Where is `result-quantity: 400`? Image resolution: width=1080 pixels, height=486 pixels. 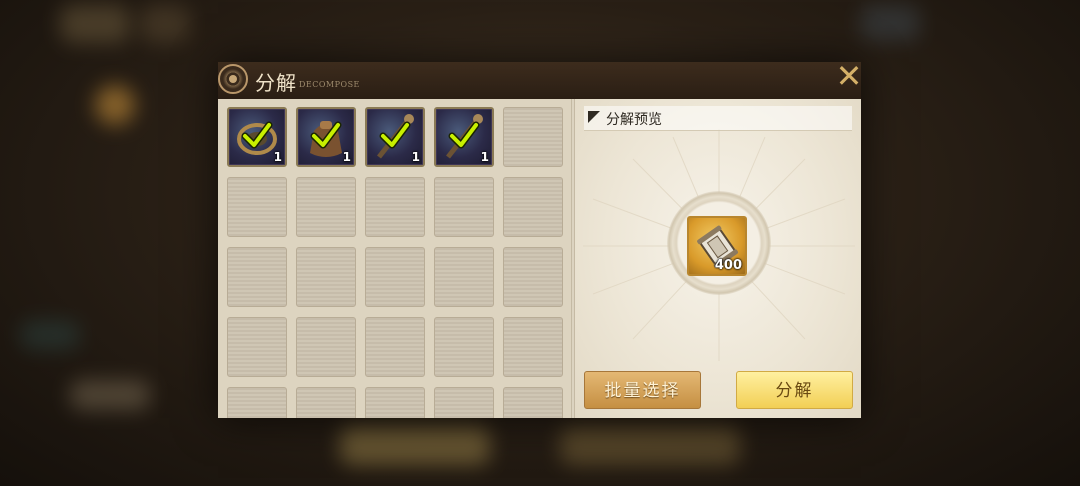
result-quantity: 400 is located at coordinates (728, 265).